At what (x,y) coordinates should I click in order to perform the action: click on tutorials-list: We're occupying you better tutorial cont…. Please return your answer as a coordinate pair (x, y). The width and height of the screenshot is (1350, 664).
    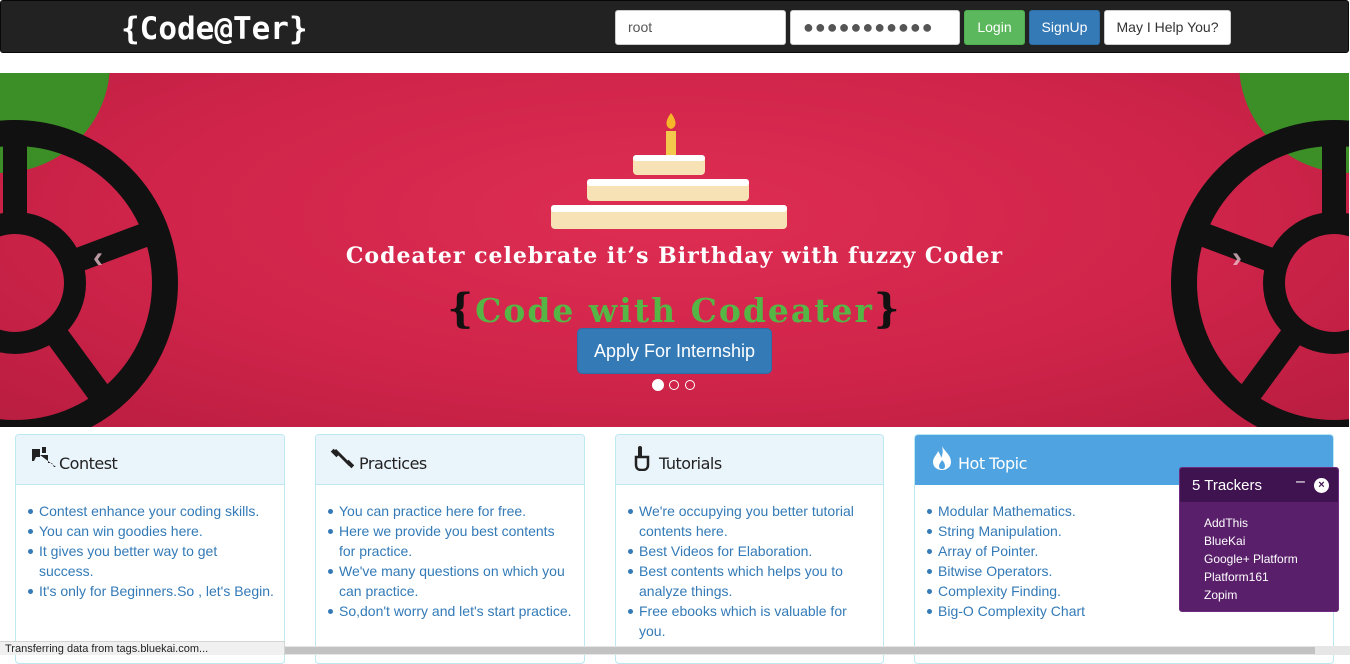
    Looking at the image, I should click on (749, 563).